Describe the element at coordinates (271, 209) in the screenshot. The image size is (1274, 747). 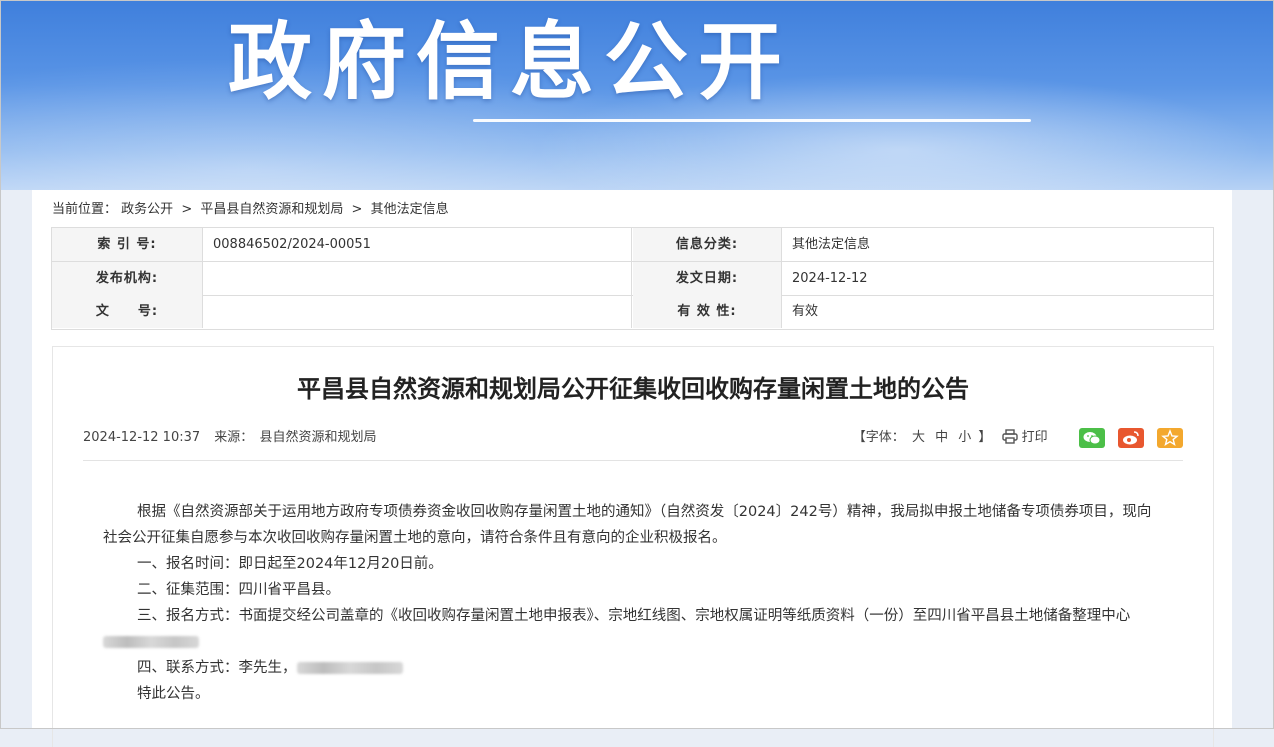
I see `breadcrumb-item-bureau: 平昌县自然资源和规划局` at that location.